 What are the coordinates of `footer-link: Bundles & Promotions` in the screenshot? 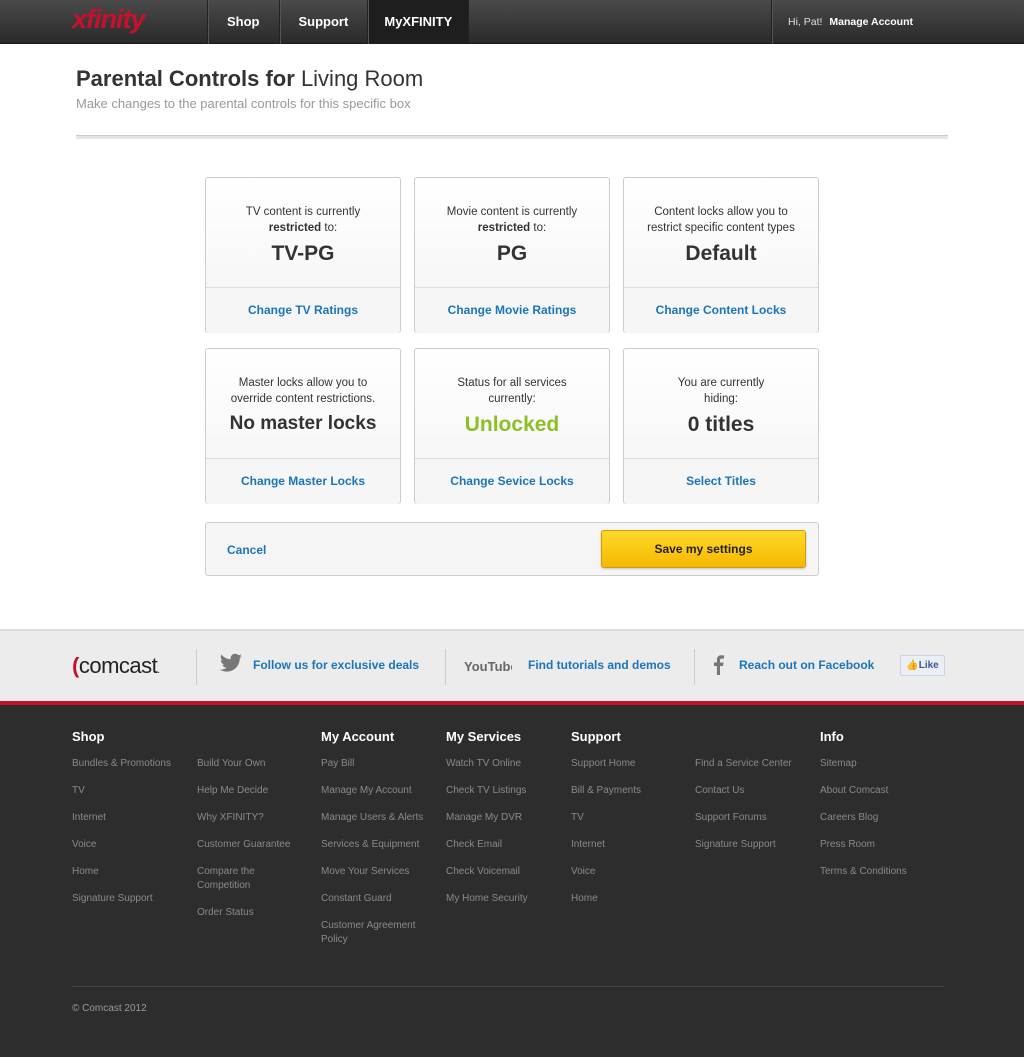 It's located at (127, 764).